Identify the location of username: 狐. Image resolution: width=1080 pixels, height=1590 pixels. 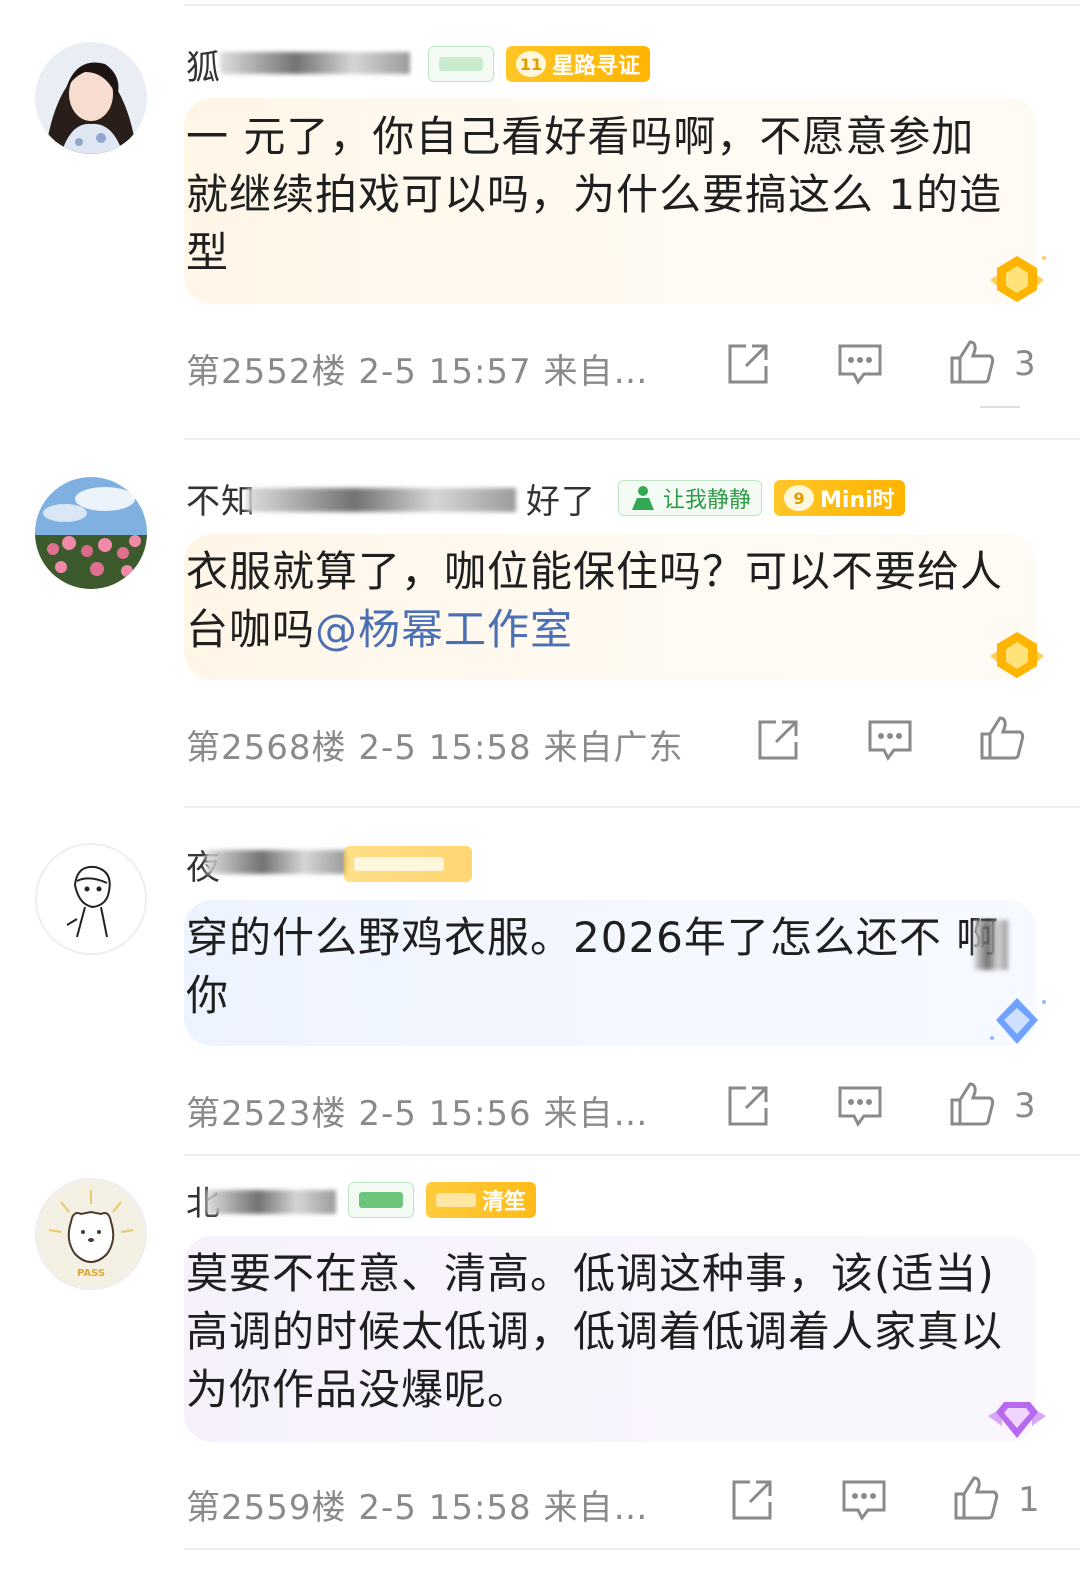
(301, 64).